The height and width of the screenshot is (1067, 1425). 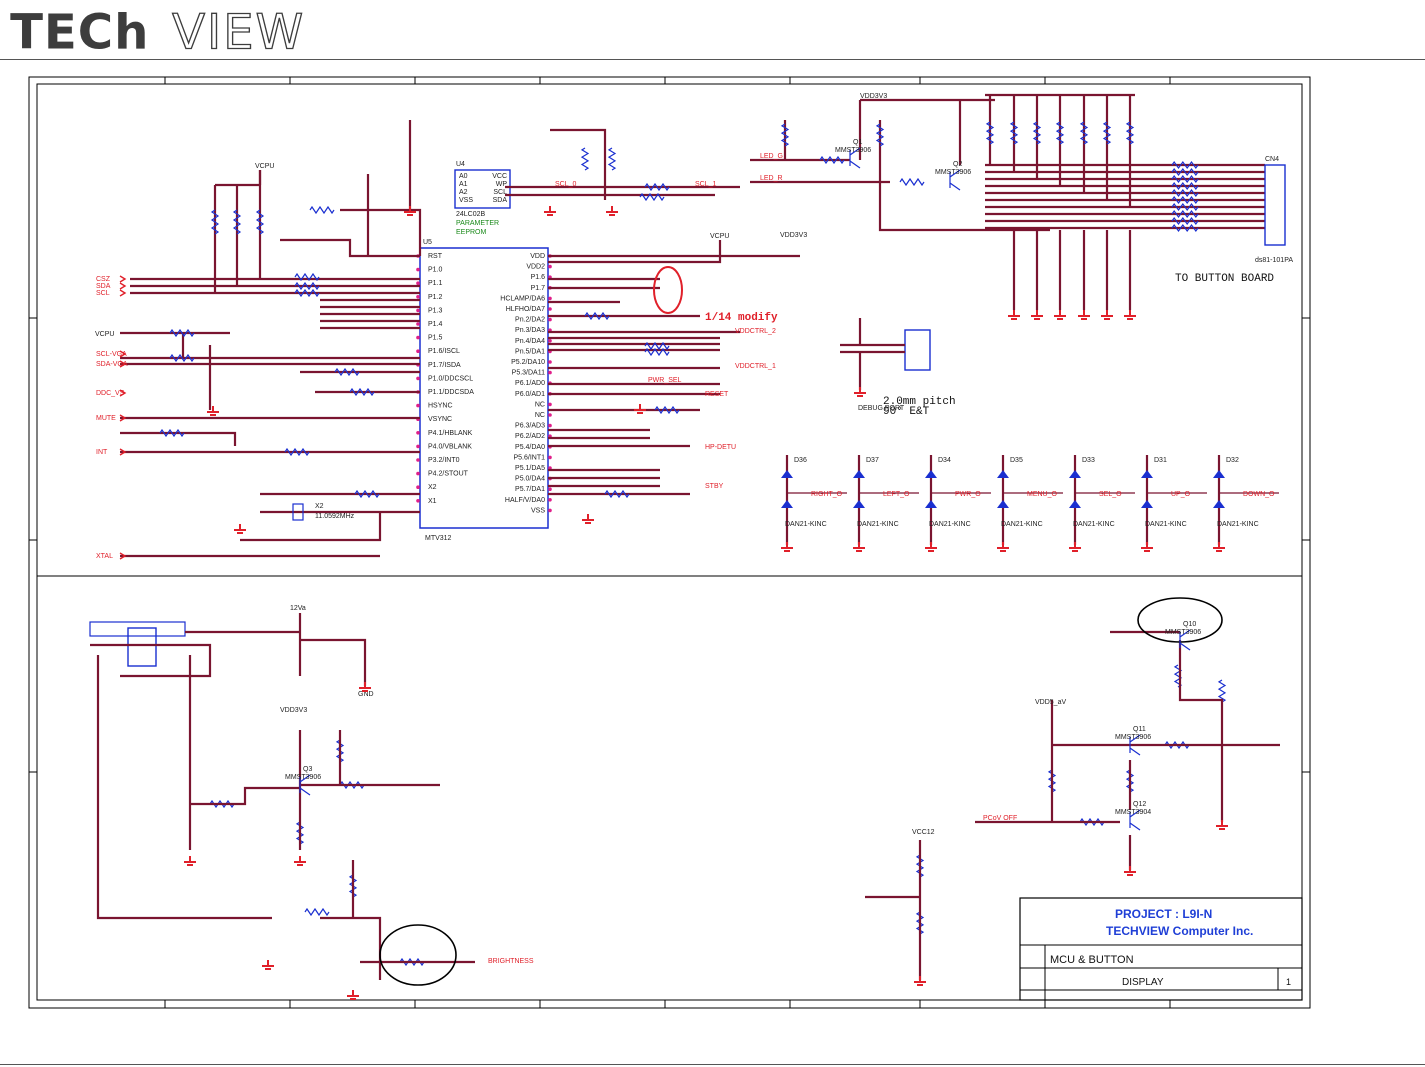 I want to click on eeprom-pin-right: SDA, so click(x=500, y=200).